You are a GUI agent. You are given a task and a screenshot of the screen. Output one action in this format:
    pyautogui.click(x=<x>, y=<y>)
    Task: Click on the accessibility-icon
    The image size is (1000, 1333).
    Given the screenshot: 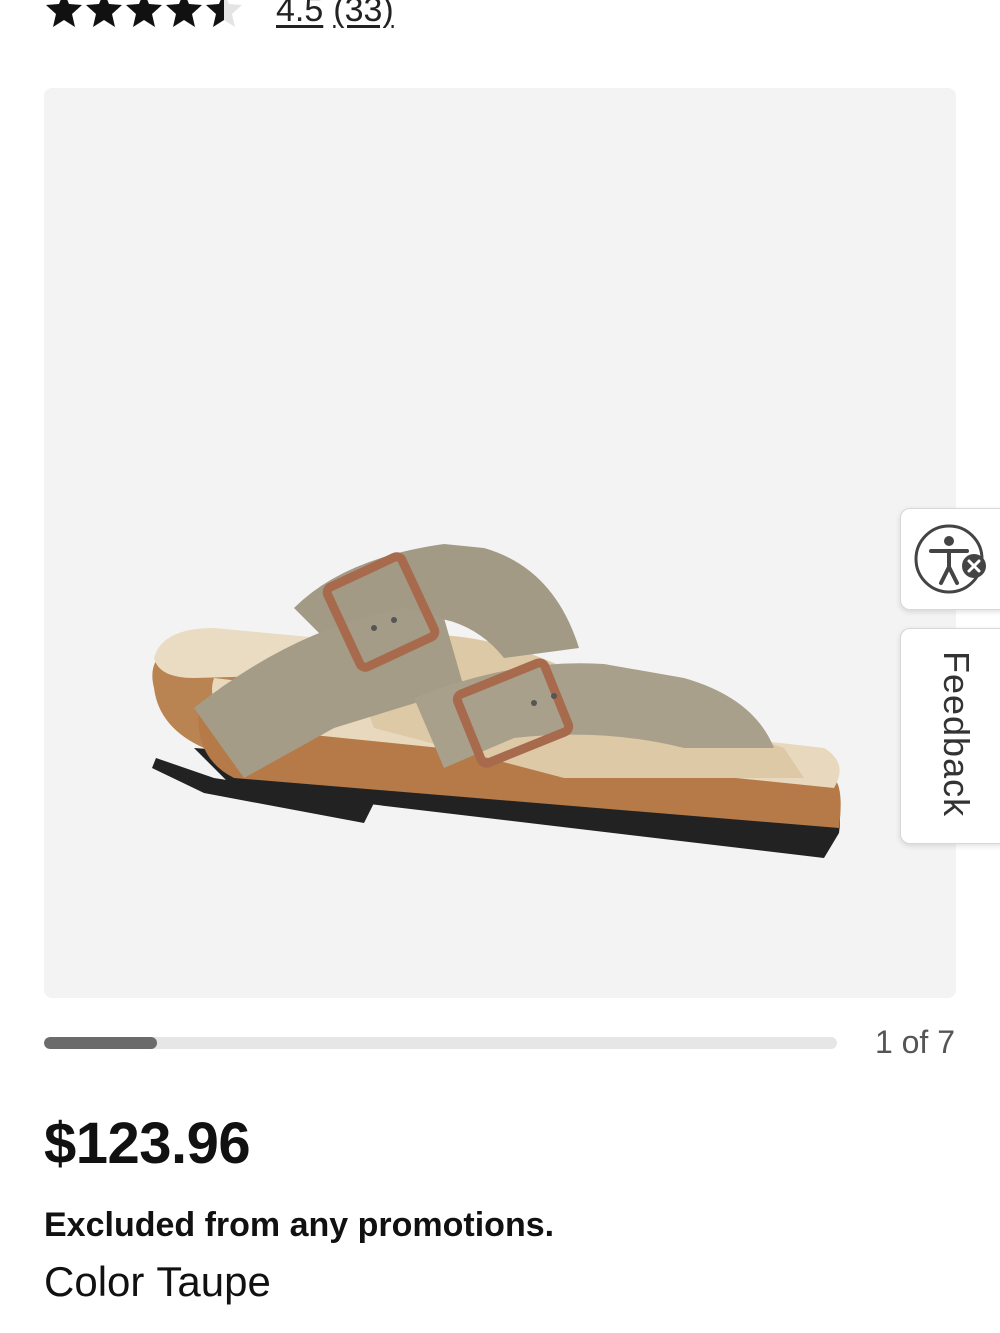 What is the action you would take?
    pyautogui.click(x=950, y=559)
    